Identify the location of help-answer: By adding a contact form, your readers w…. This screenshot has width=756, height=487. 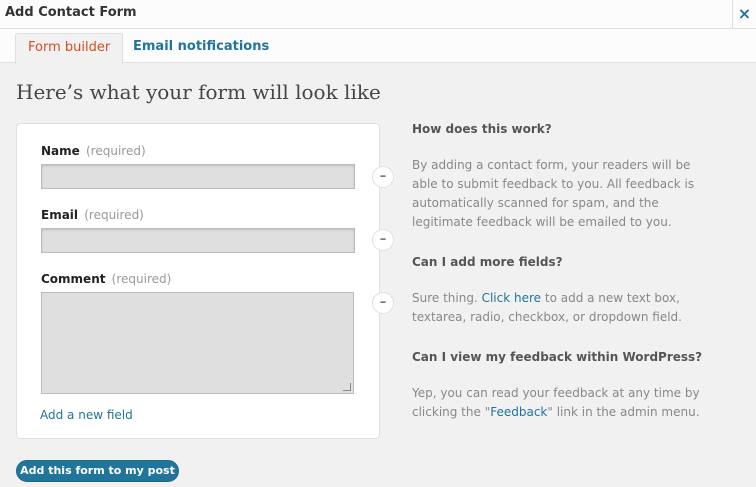
(553, 193).